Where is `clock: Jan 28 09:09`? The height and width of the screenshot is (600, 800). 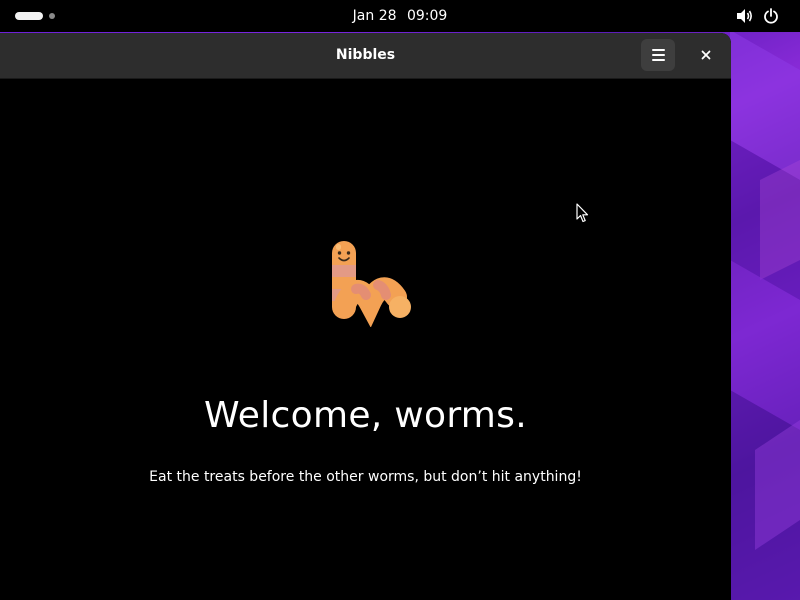
clock: Jan 28 09:09 is located at coordinates (400, 16).